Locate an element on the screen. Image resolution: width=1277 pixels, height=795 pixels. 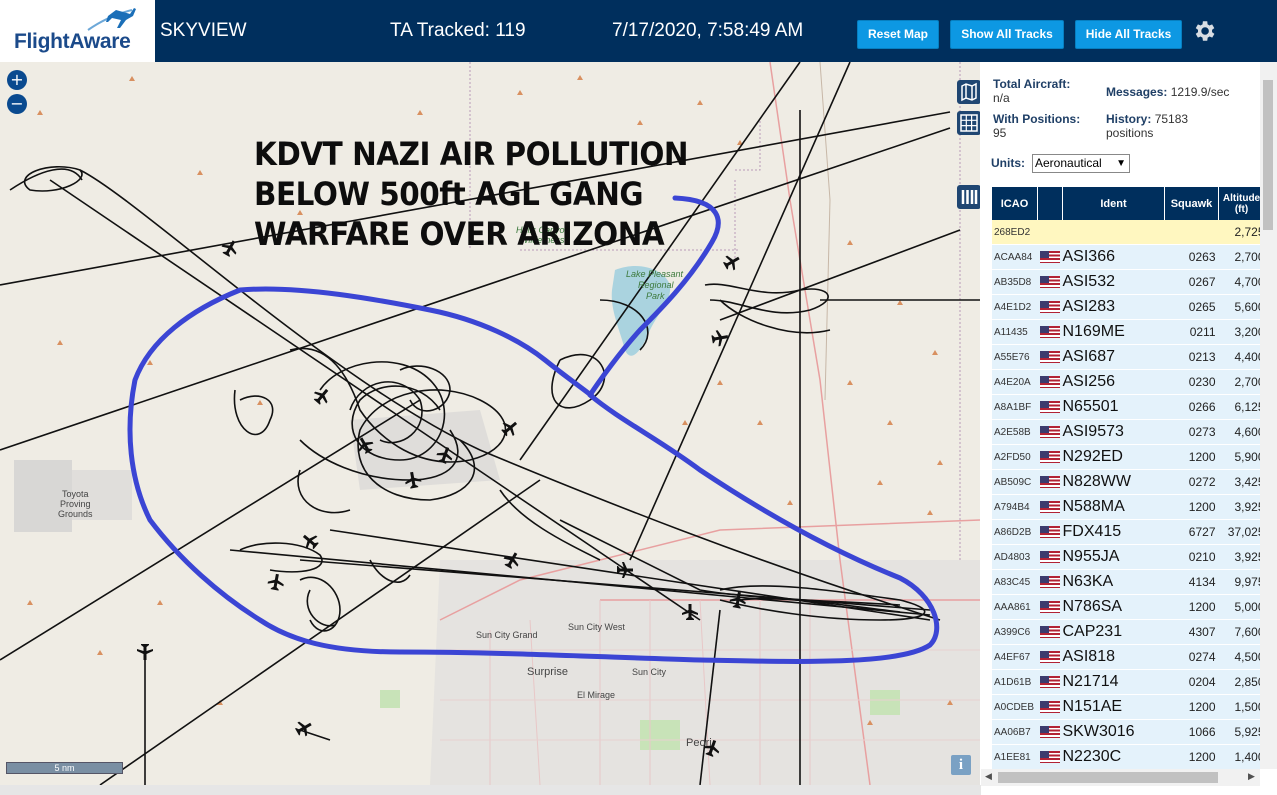
cell-squawk: 4134 is located at coordinates (1191, 582).